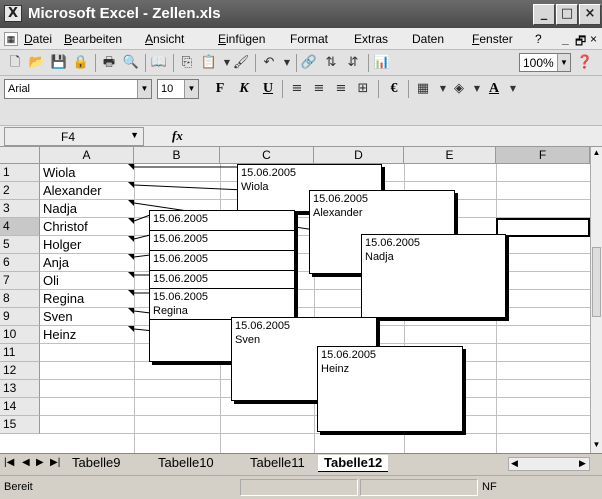  Describe the element at coordinates (287, 63) in the screenshot. I see `undo-dropdown-icon: ▼` at that location.